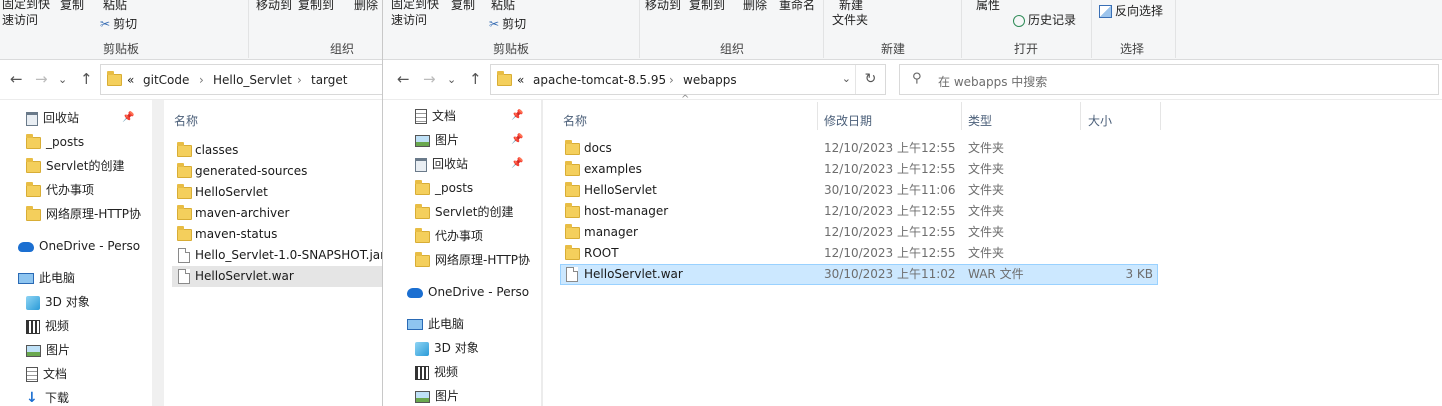  Describe the element at coordinates (797, 6) in the screenshot. I see `rename-button: 重命名` at that location.